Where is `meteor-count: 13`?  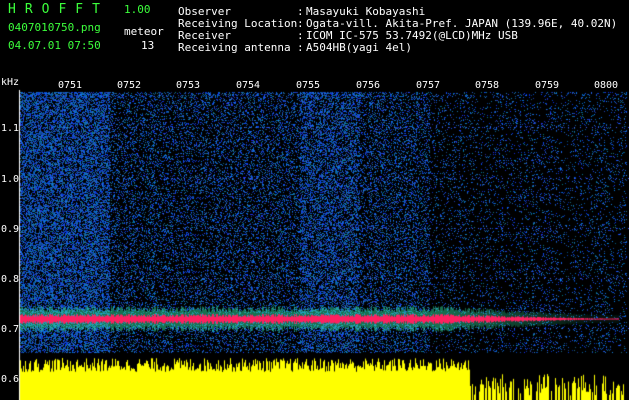 meteor-count: 13 is located at coordinates (148, 45).